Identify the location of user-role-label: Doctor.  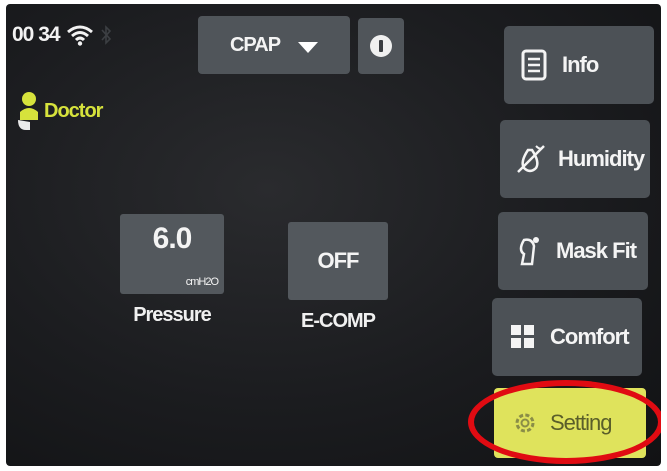
(73, 110).